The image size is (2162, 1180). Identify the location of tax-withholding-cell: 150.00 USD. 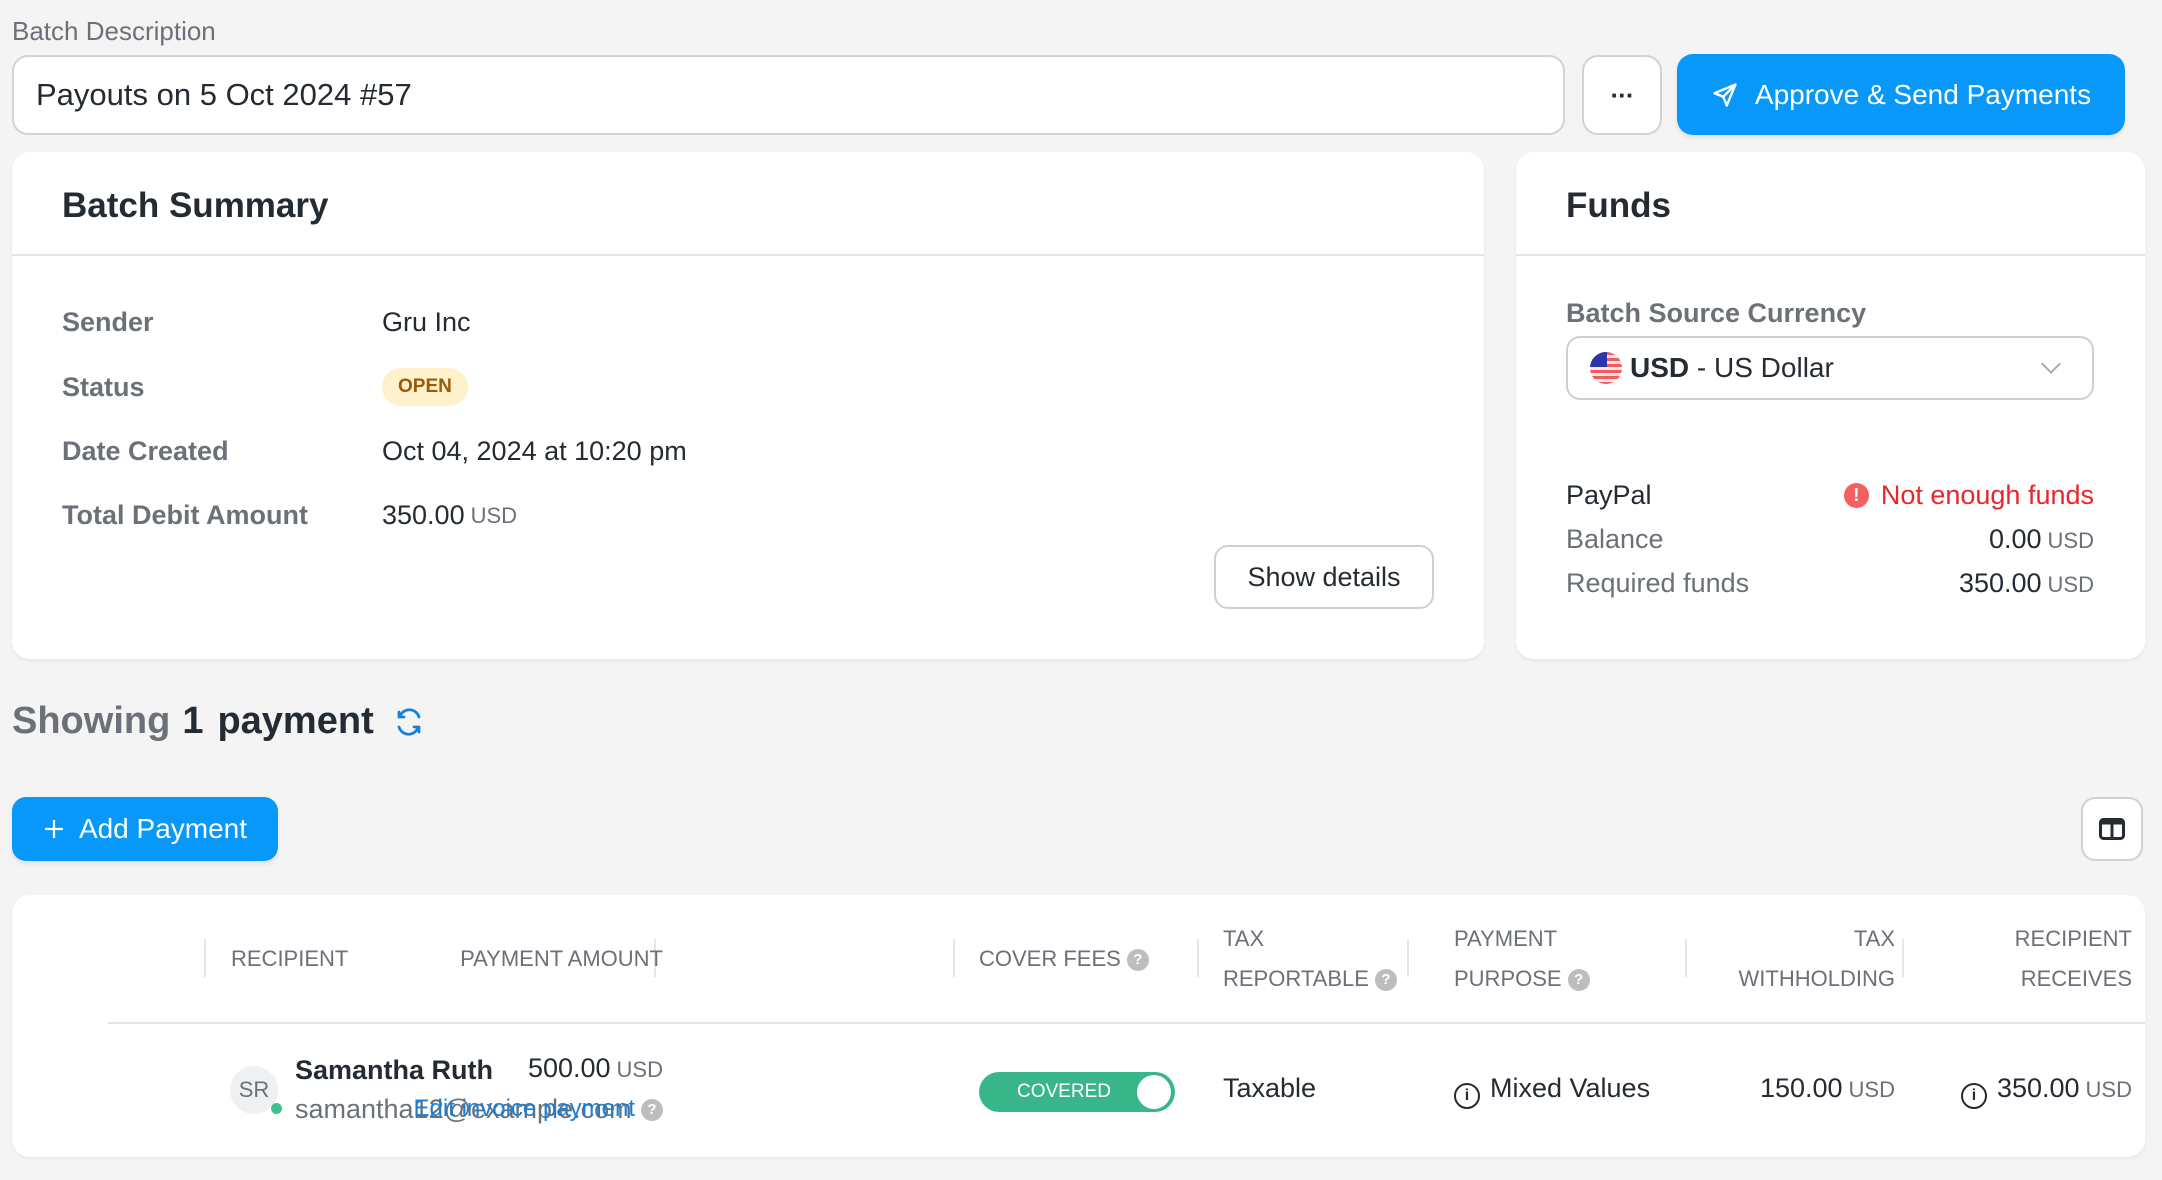
(1827, 1088).